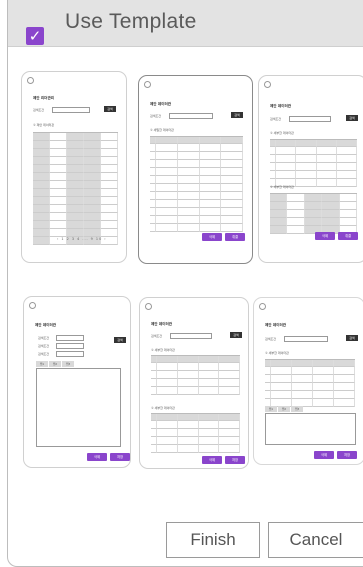 This screenshot has height=567, width=363. I want to click on search-label-3: 검색조건, so click(44, 354).